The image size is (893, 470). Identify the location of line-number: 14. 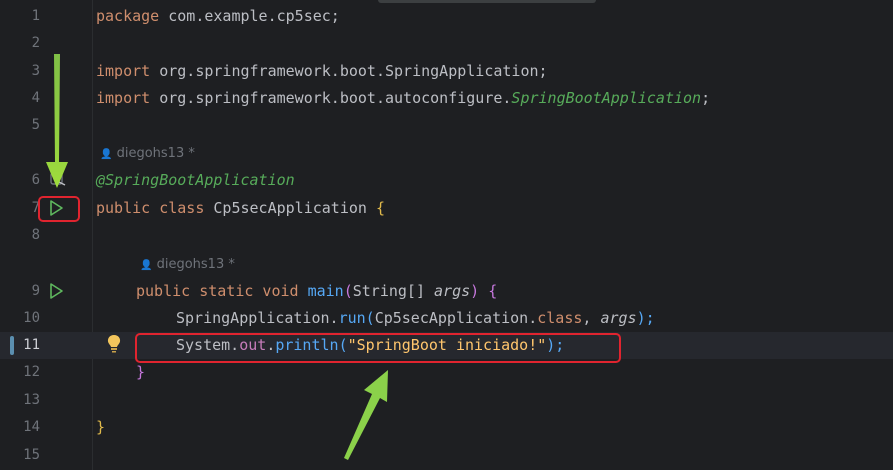
(31, 427).